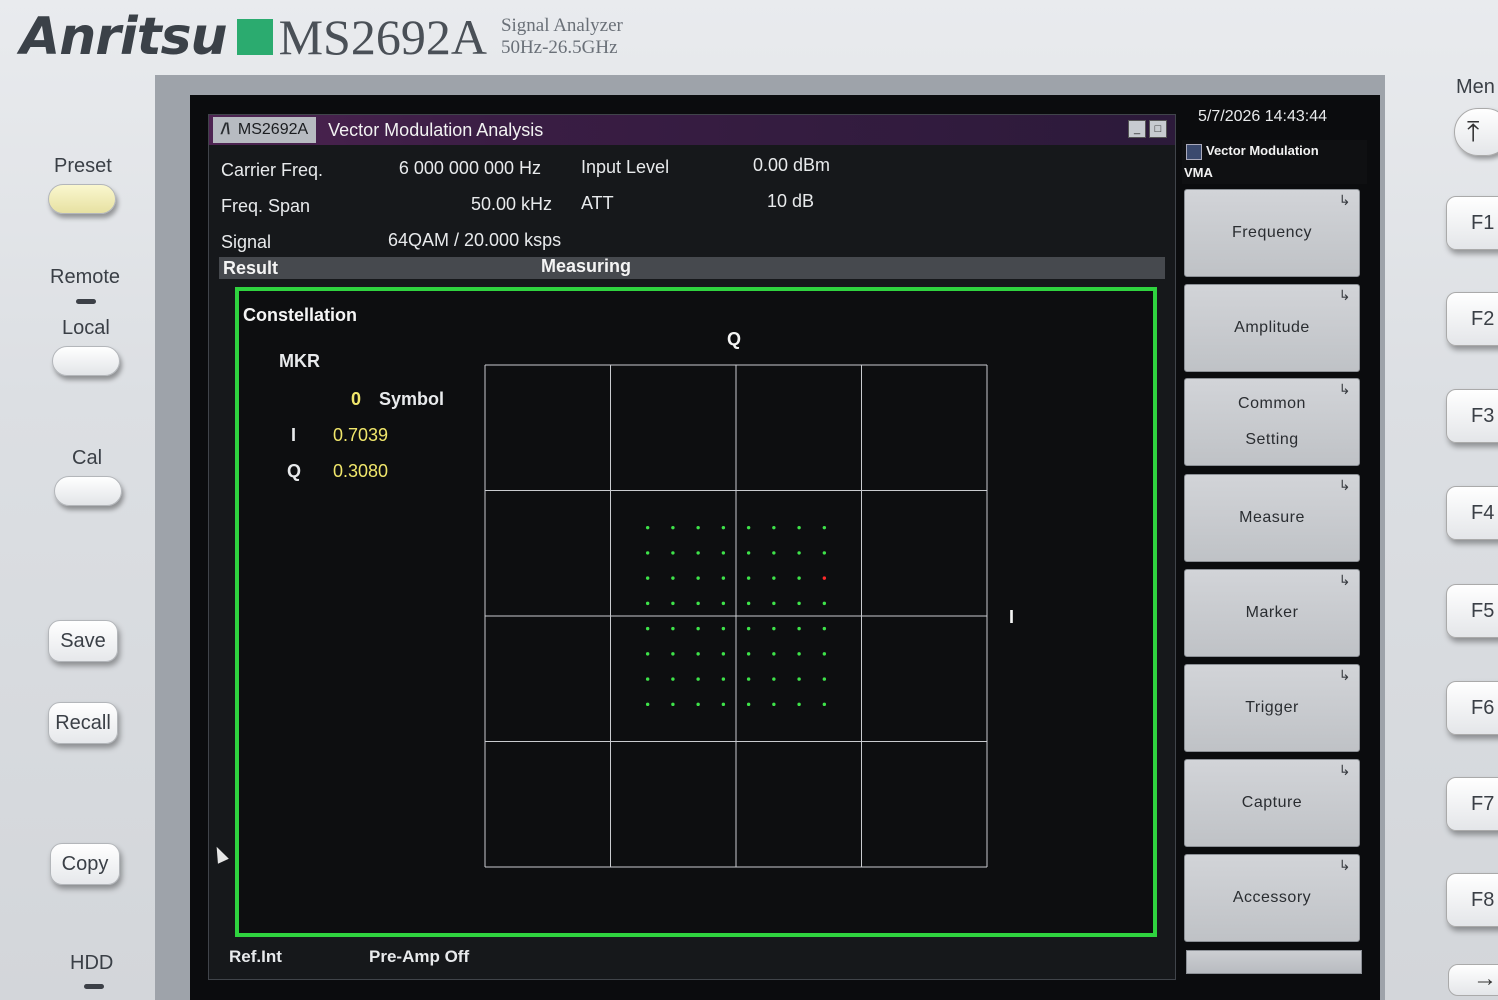 This screenshot has height=1000, width=1498. I want to click on softkey-label: Capture, so click(1272, 802).